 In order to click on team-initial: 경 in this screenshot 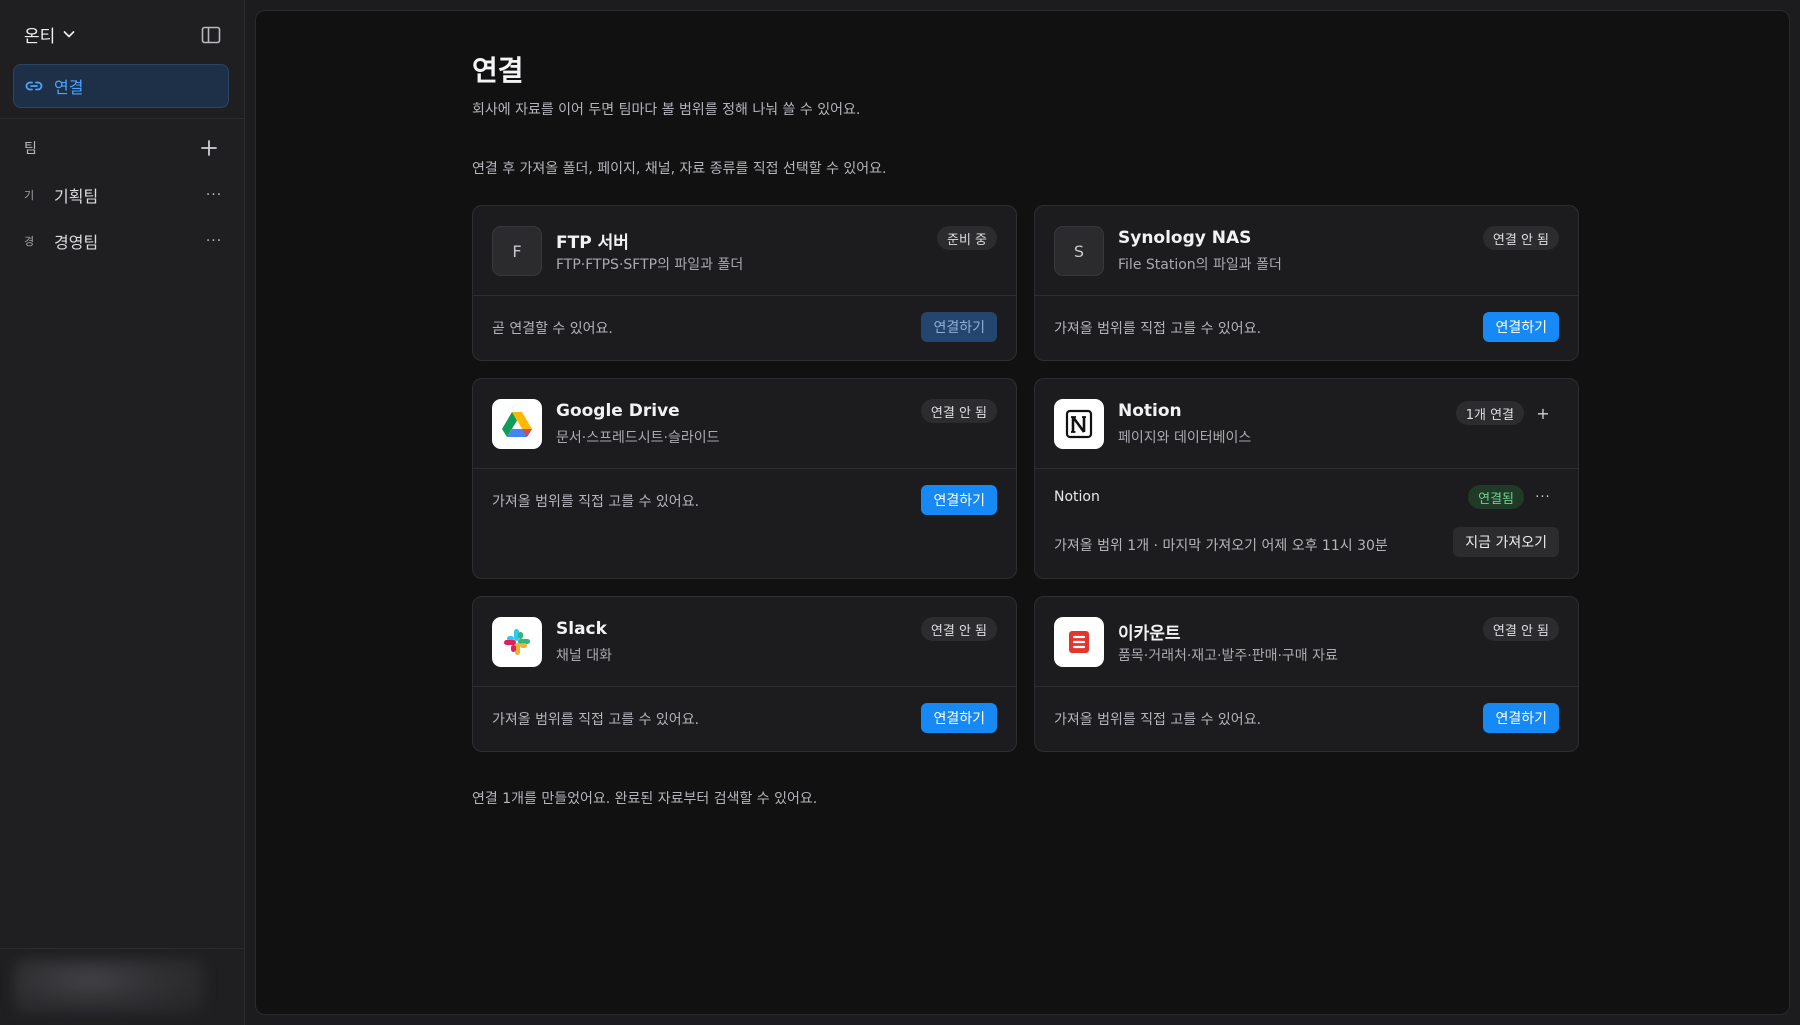, I will do `click(29, 241)`.